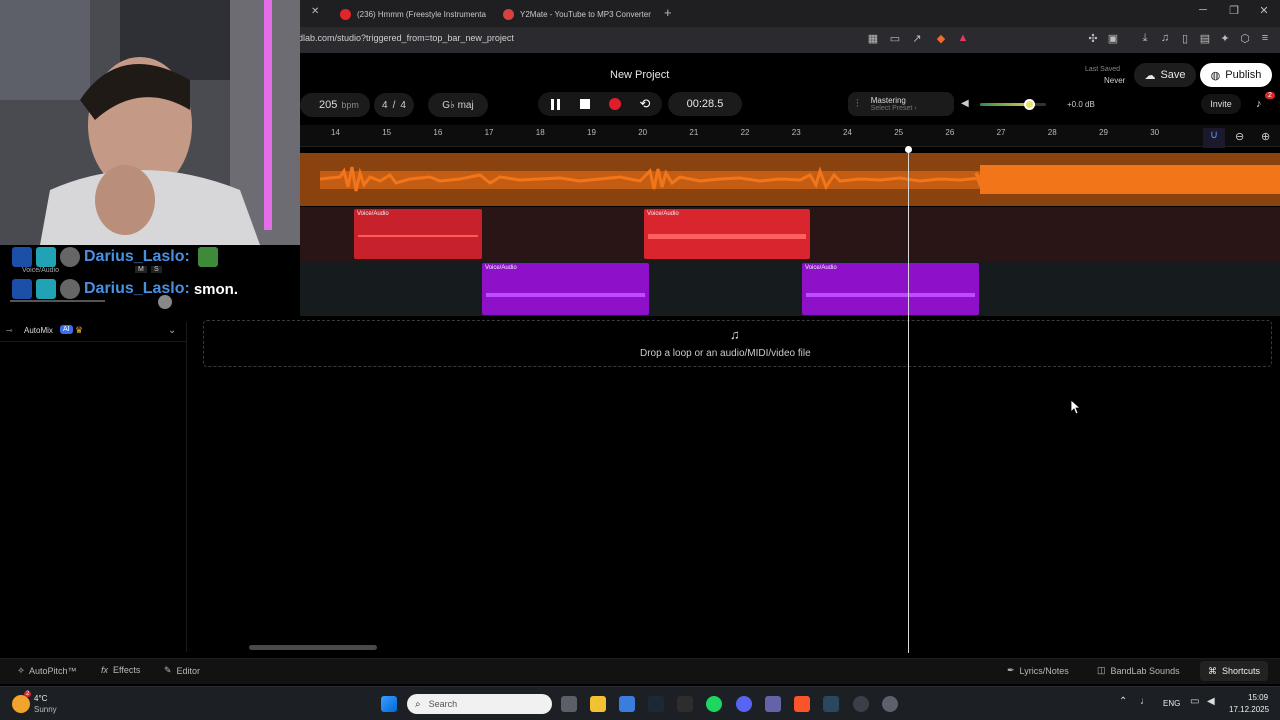  What do you see at coordinates (1239, 136) in the screenshot?
I see `zoom-out-icon: ⊖` at bounding box center [1239, 136].